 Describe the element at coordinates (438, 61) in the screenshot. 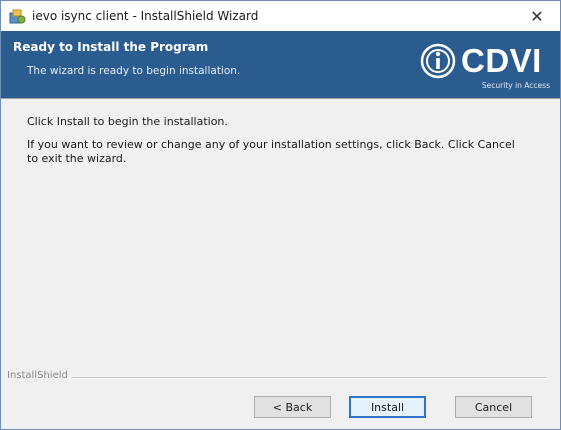

I see `cdvi-logo-icon` at that location.